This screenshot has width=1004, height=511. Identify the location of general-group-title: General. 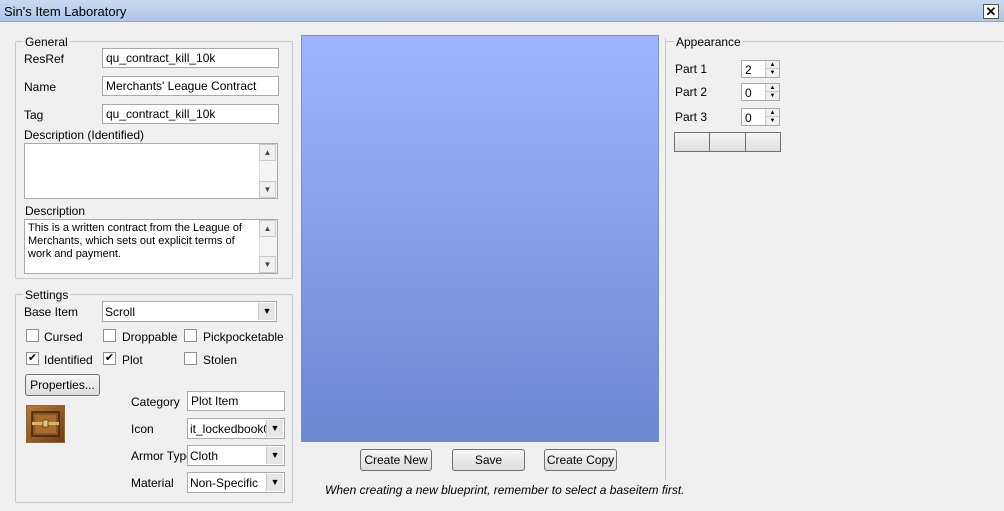
(46, 42).